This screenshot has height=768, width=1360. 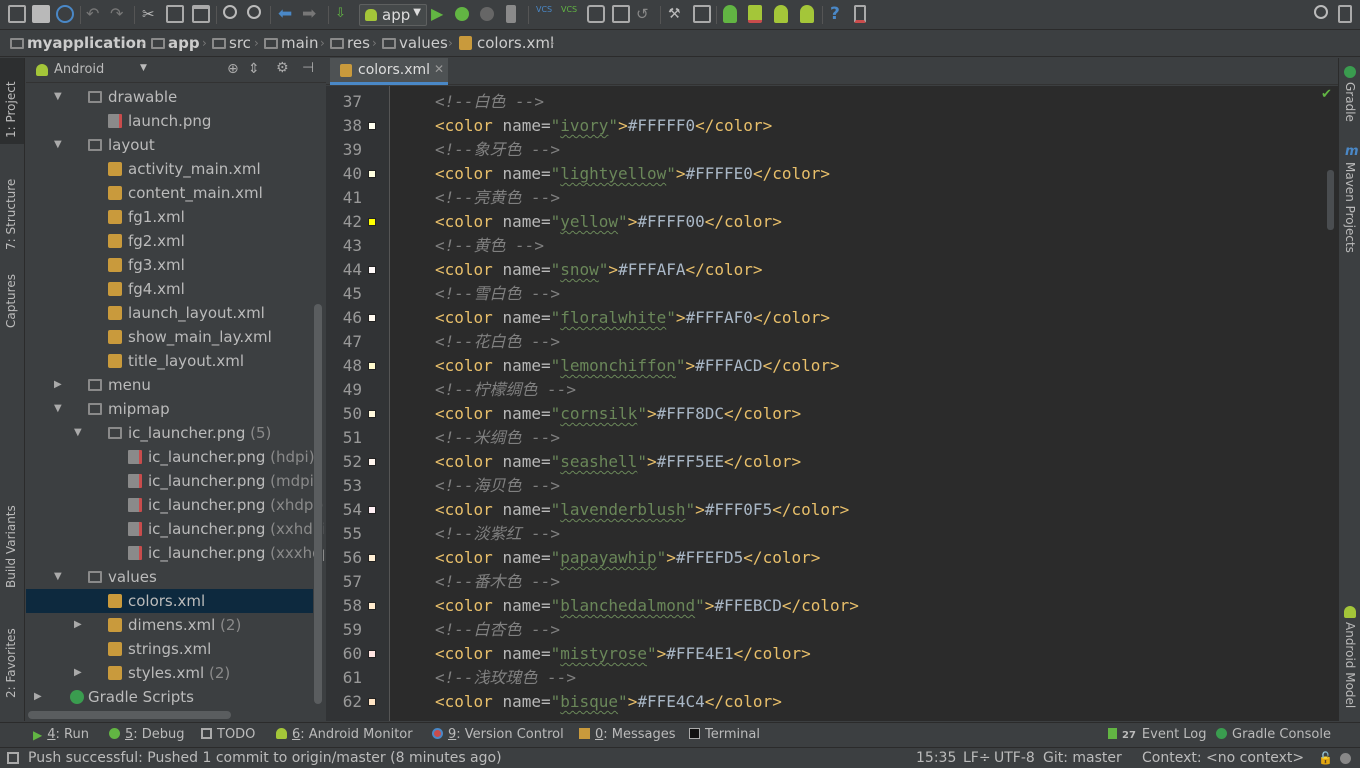 I want to click on project-structure-icon, so click(x=702, y=14).